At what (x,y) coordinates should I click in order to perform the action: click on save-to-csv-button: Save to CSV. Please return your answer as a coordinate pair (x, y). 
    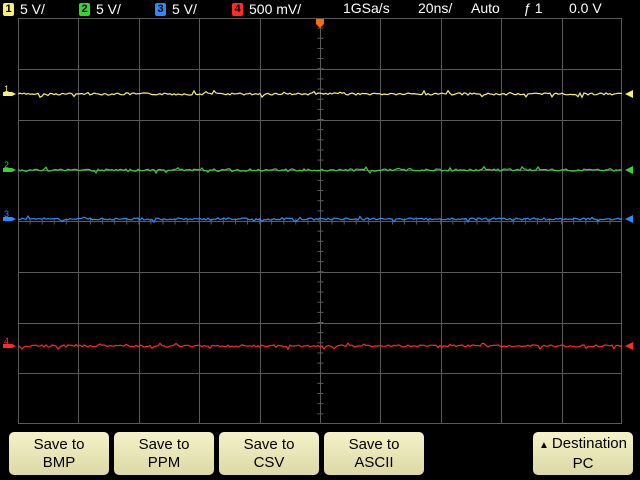
    Looking at the image, I should click on (269, 453).